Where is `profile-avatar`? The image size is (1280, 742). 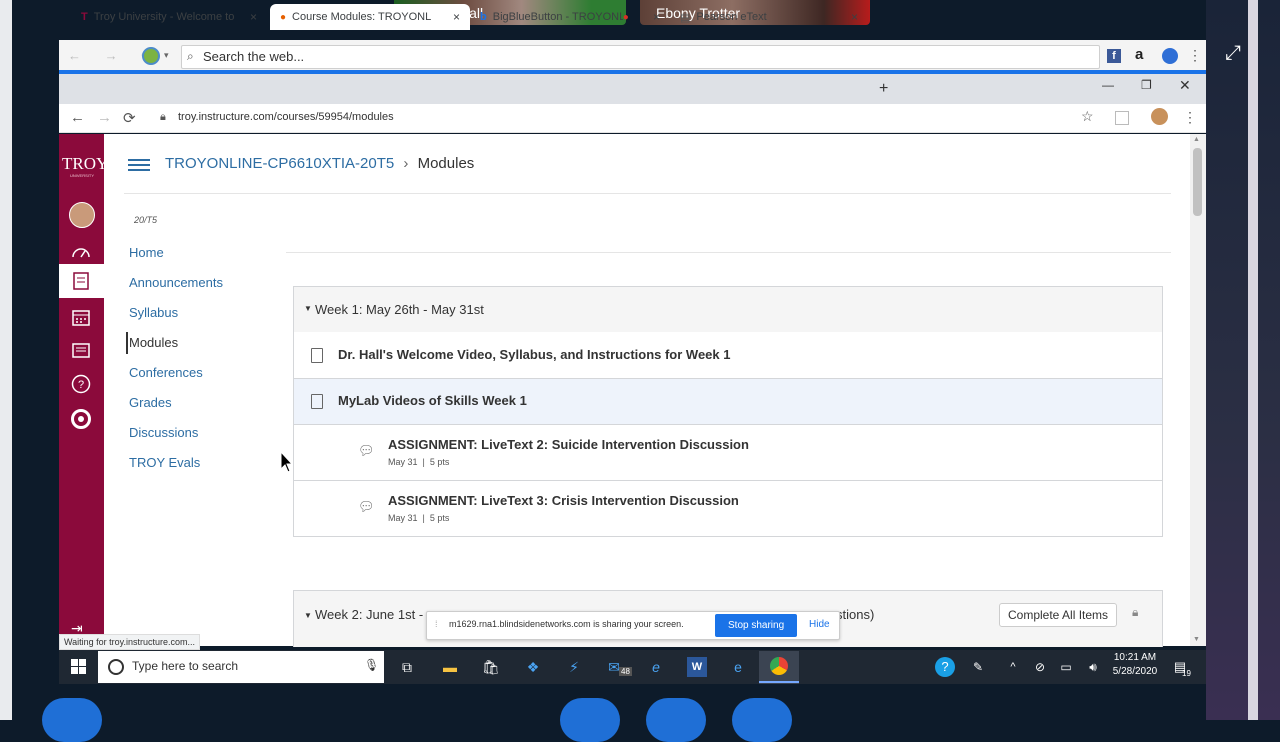 profile-avatar is located at coordinates (1159, 116).